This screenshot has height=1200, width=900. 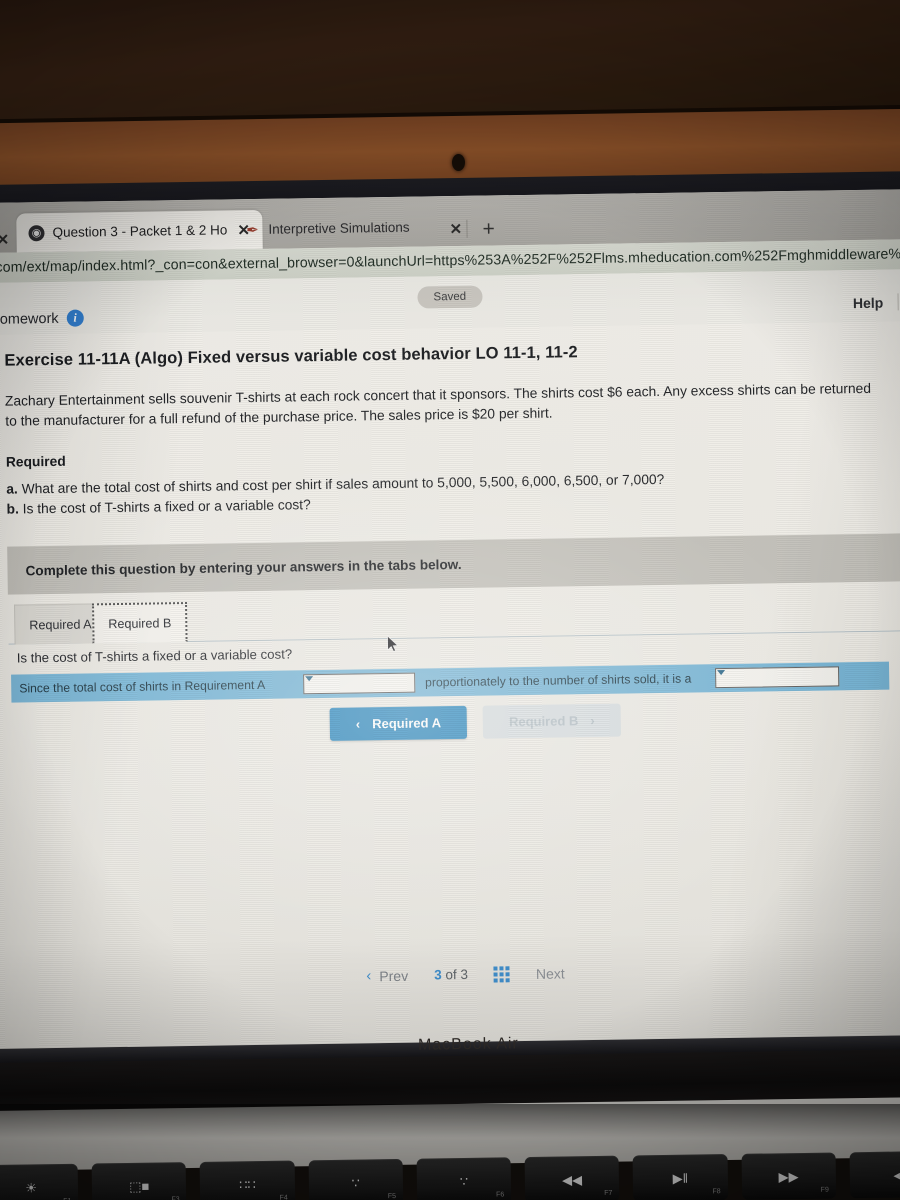 What do you see at coordinates (458, 162) in the screenshot?
I see `webcam-dot` at bounding box center [458, 162].